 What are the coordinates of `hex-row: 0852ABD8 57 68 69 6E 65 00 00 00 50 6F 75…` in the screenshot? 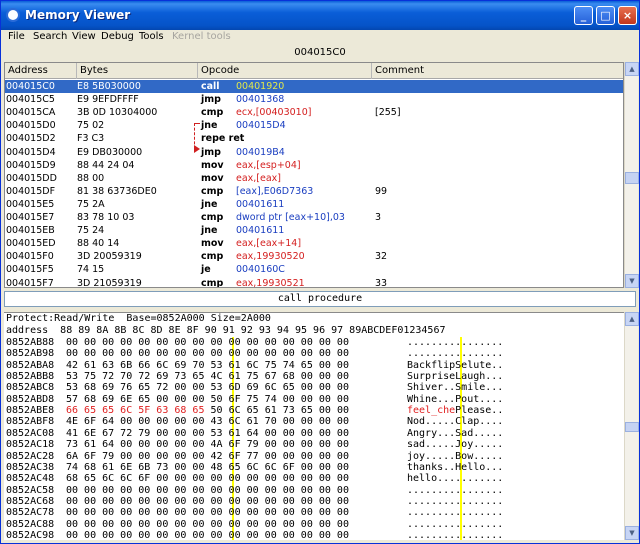 It's located at (314, 399).